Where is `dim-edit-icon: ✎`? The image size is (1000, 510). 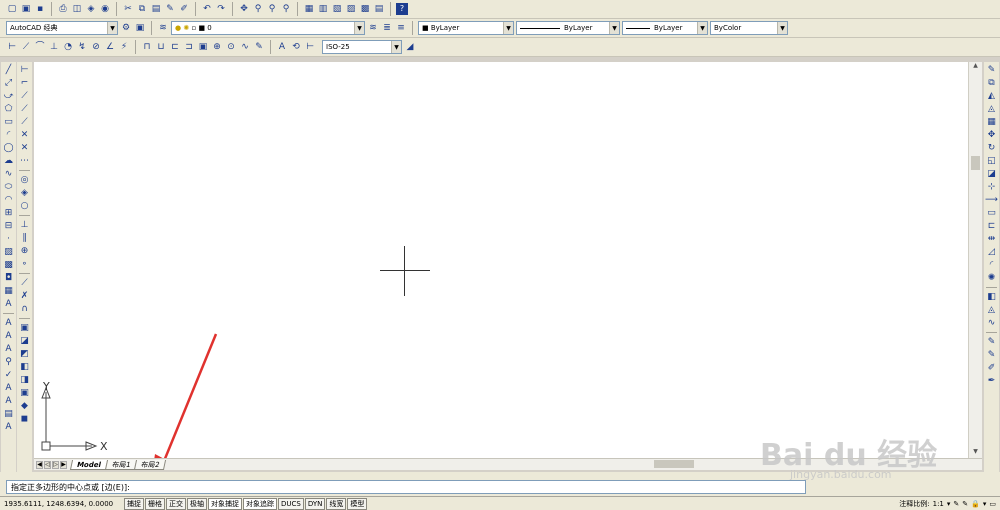 dim-edit-icon: ✎ is located at coordinates (259, 47).